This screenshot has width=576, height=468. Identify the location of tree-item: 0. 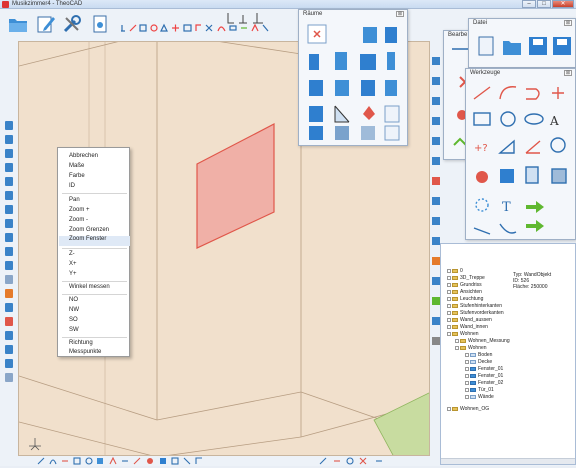
(455, 271).